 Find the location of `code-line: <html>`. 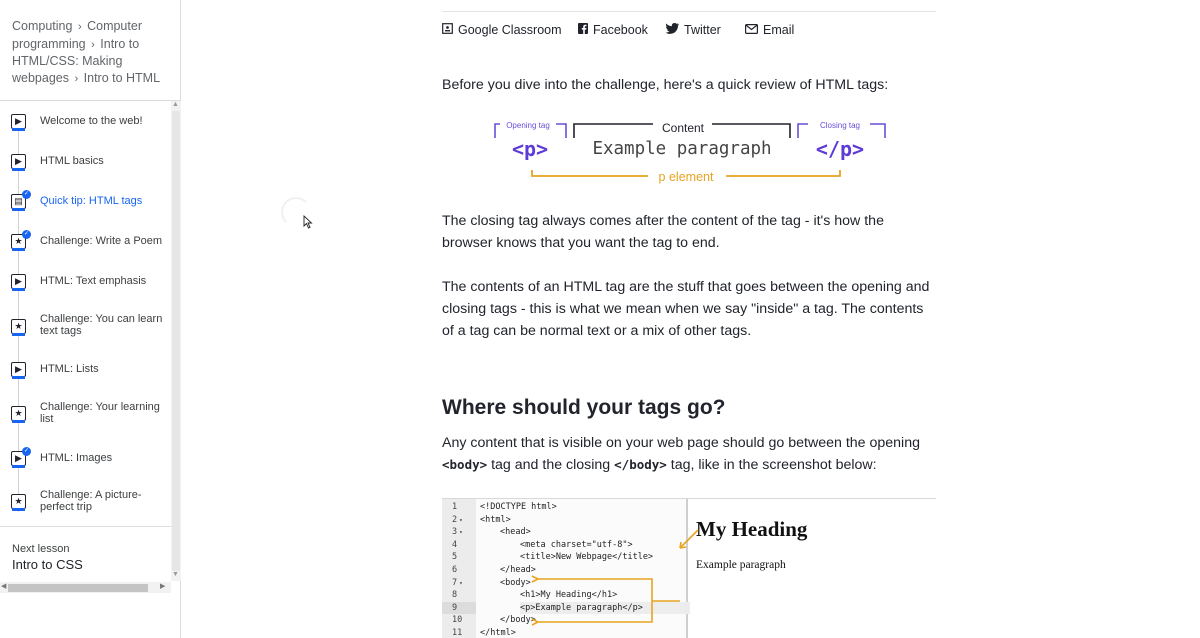

code-line: <html> is located at coordinates (495, 519).